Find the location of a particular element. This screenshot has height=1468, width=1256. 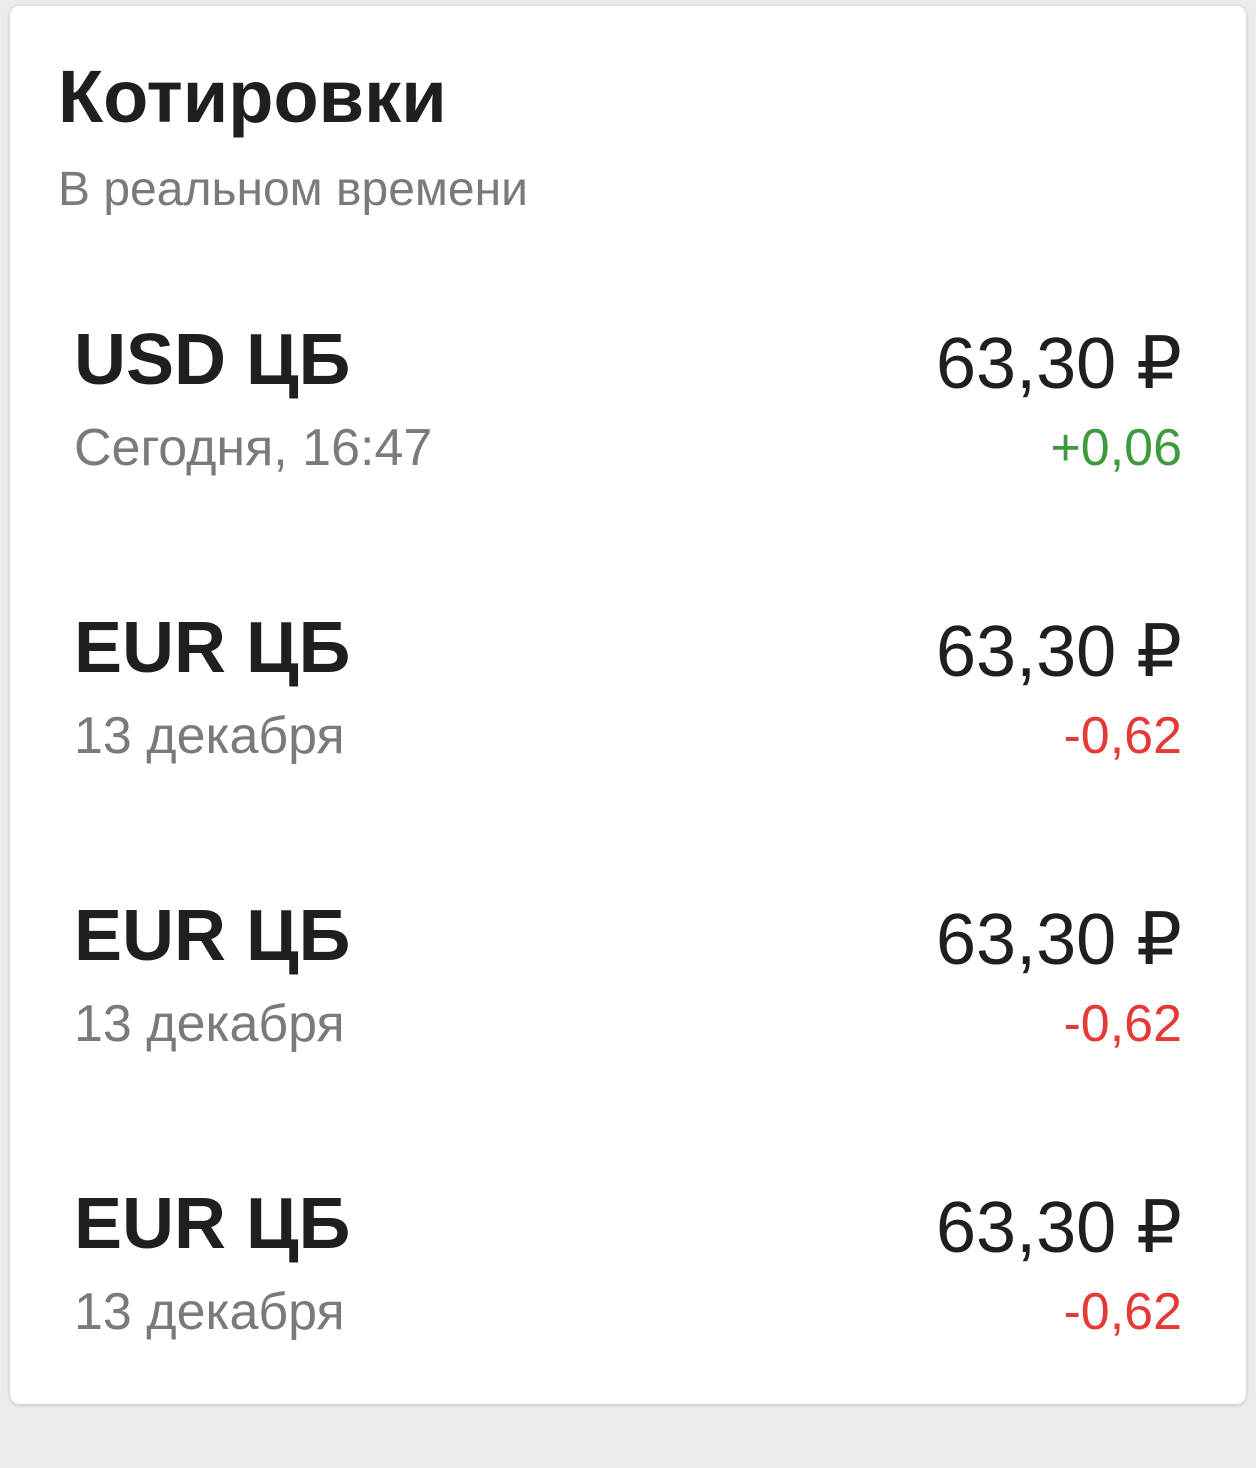

card-title: Котировки is located at coordinates (252, 96).